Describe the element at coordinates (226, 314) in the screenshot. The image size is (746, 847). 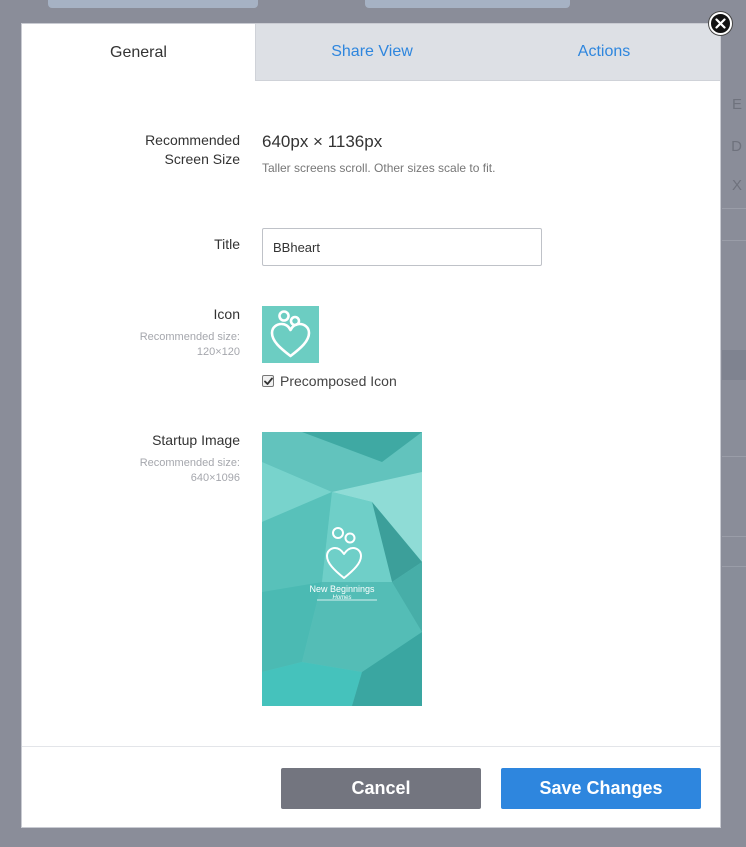
I see `icon-label: Icon` at that location.